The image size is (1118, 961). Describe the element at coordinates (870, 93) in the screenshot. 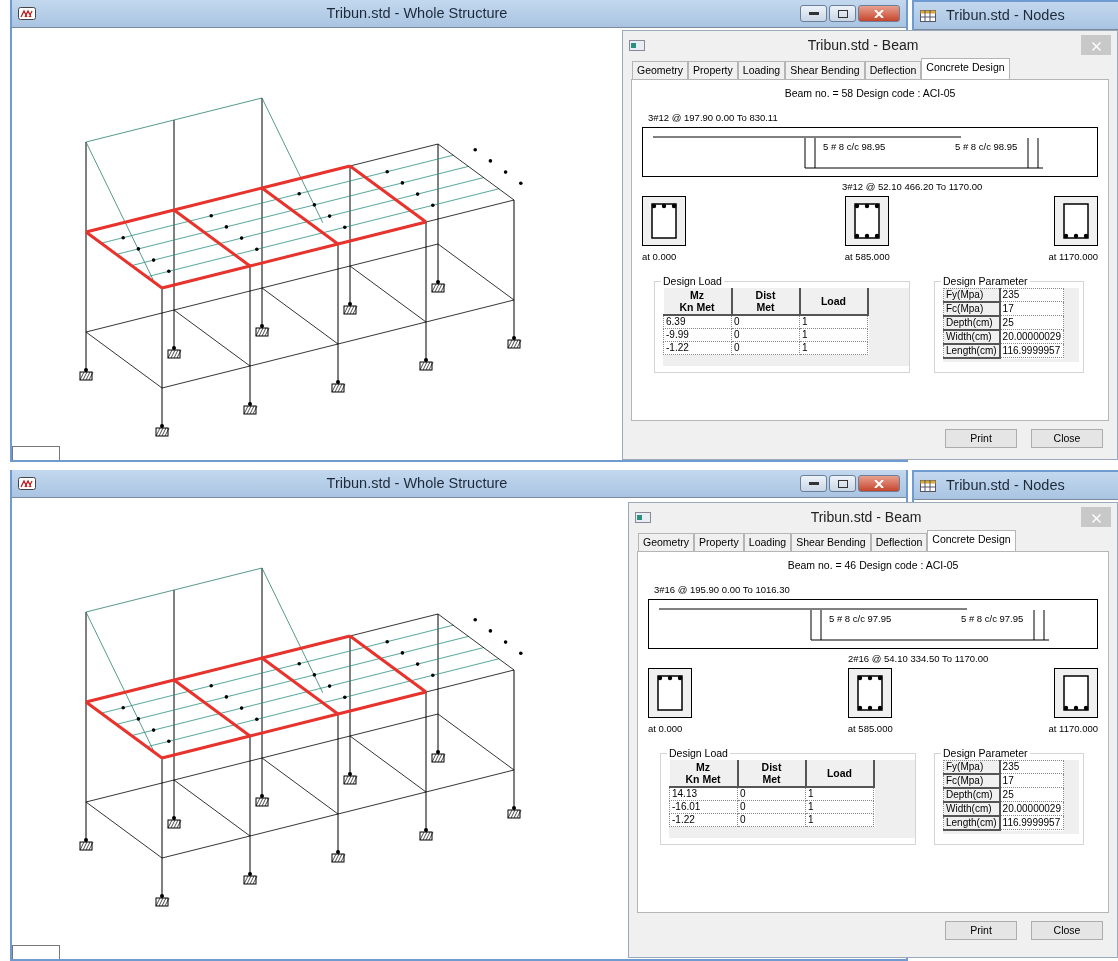

I see `summary-text: Beam no. = 58 Design code : ACI-05` at that location.